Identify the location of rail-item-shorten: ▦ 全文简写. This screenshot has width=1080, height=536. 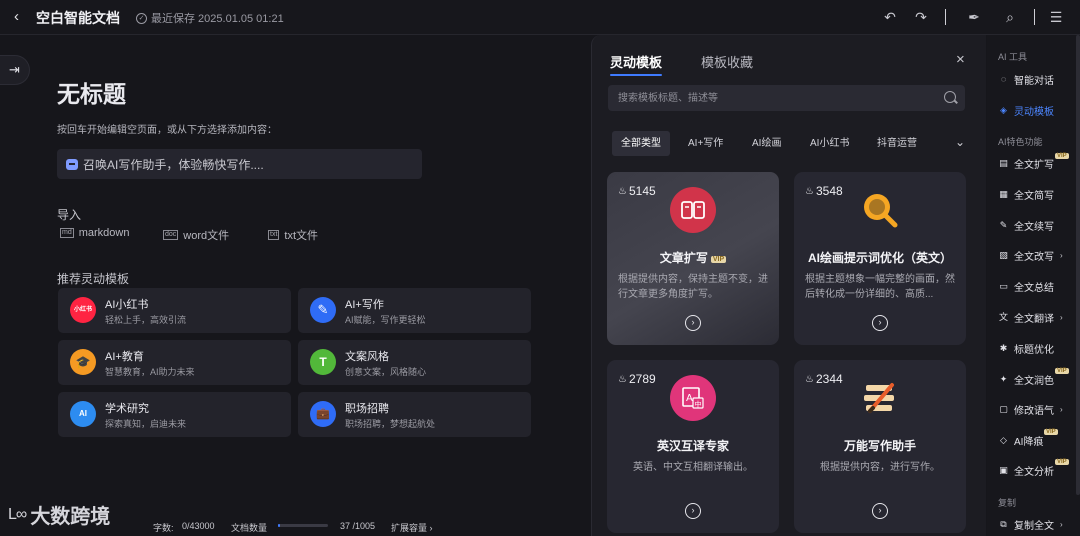
(1026, 194).